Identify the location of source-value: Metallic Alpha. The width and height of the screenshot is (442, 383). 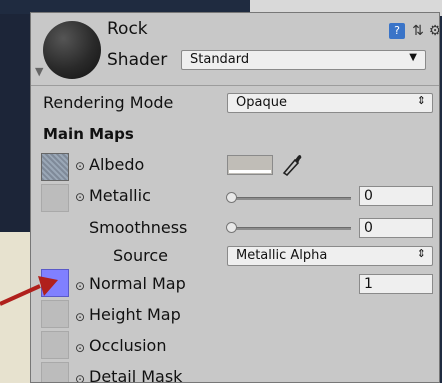
(282, 255).